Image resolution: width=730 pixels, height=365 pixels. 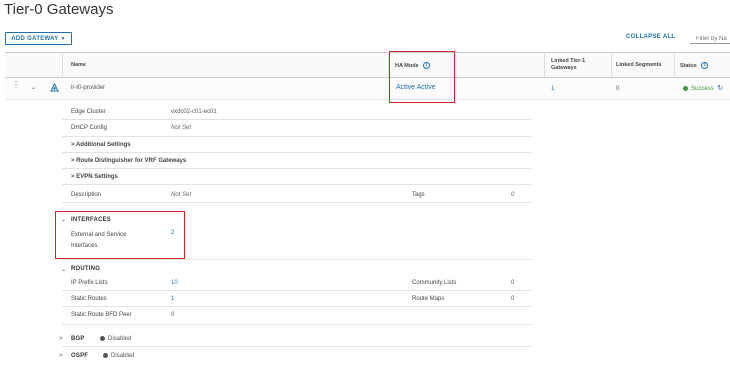 What do you see at coordinates (172, 299) in the screenshot?
I see `static-routes-count: 1` at bounding box center [172, 299].